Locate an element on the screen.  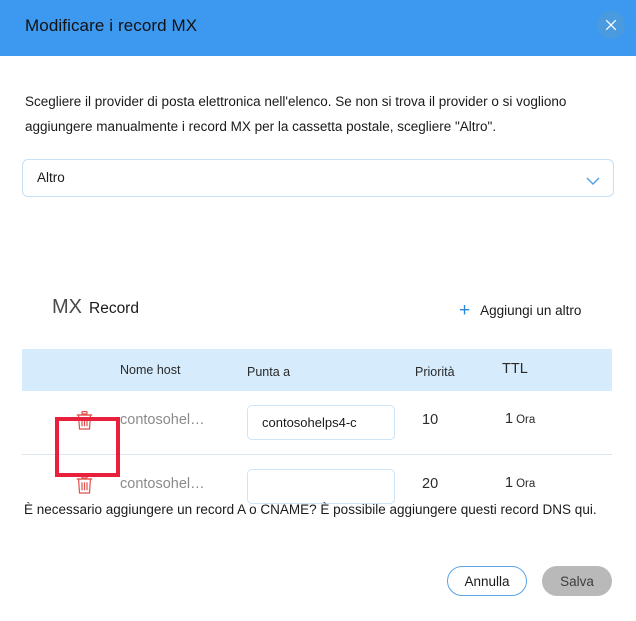
close-button is located at coordinates (611, 25).